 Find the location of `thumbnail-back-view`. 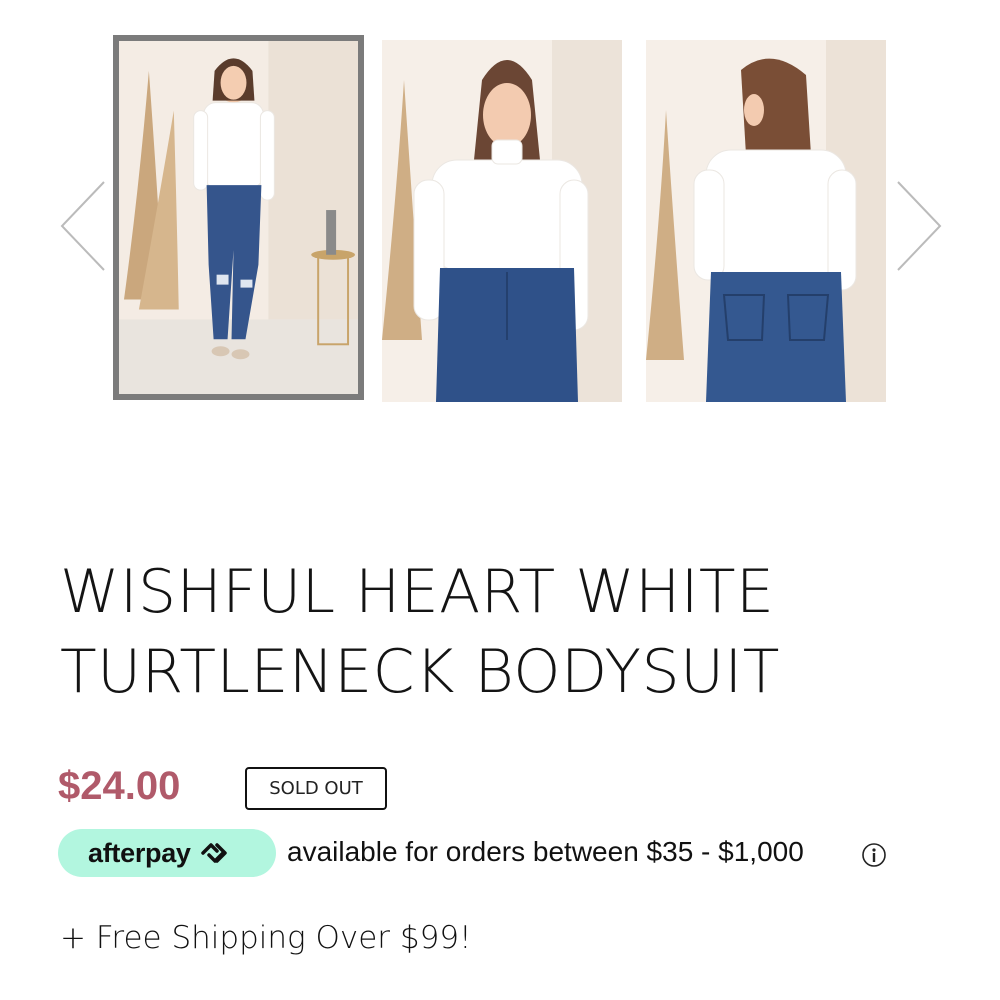

thumbnail-back-view is located at coordinates (766, 221).